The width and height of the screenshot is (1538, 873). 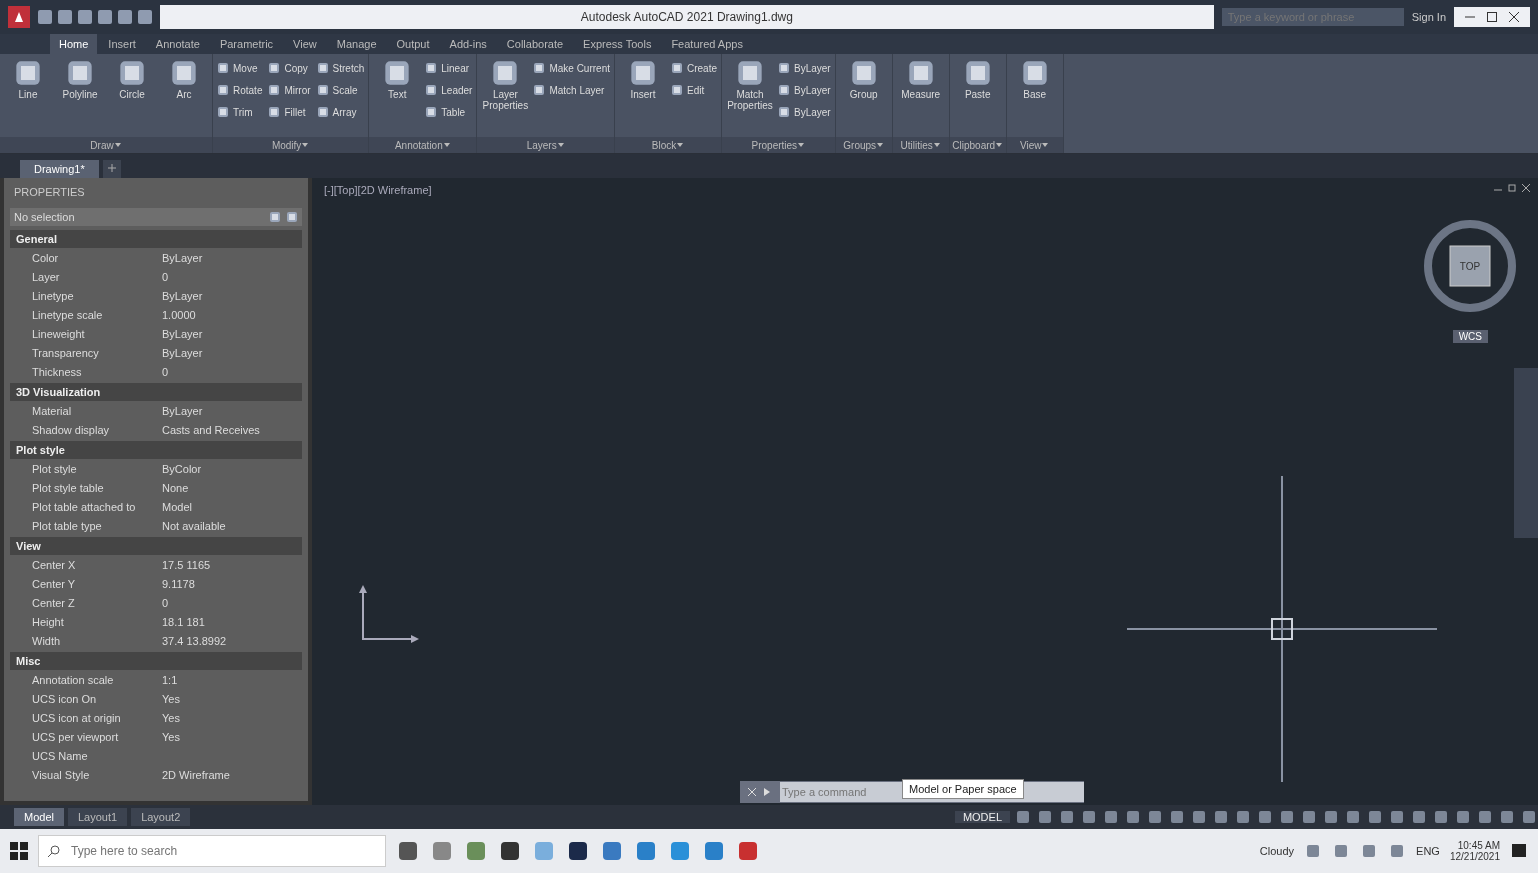 I want to click on taskbar-search-field: Type here to search, so click(x=223, y=851).